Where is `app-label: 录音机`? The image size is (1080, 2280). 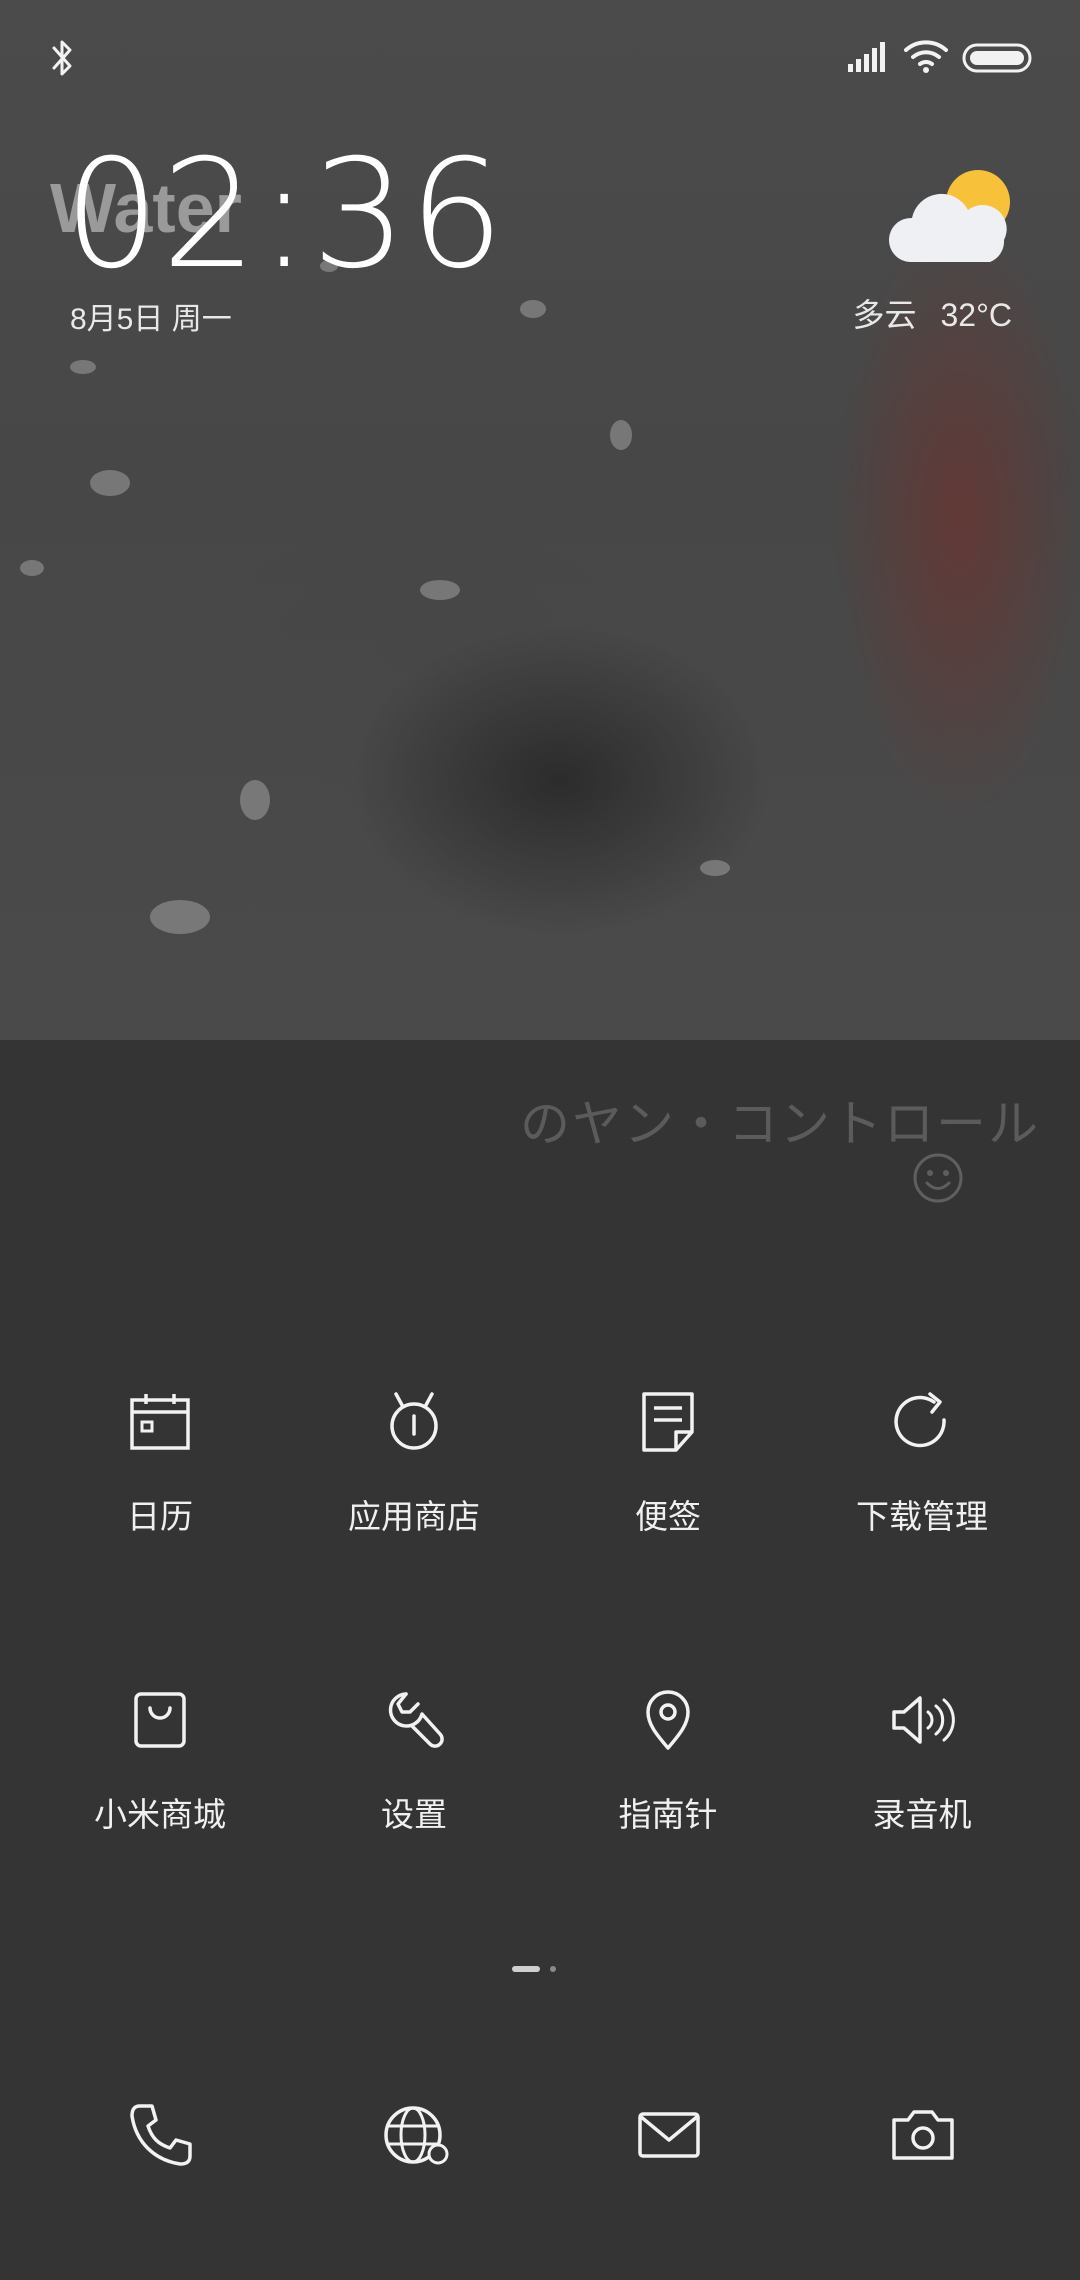
app-label: 录音机 is located at coordinates (922, 1814).